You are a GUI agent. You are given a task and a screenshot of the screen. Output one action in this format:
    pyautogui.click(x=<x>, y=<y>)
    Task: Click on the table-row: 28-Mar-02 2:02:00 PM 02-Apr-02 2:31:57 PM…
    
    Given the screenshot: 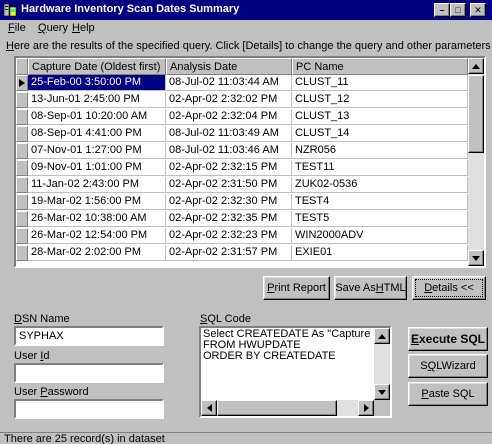 What is the action you would take?
    pyautogui.click(x=242, y=253)
    